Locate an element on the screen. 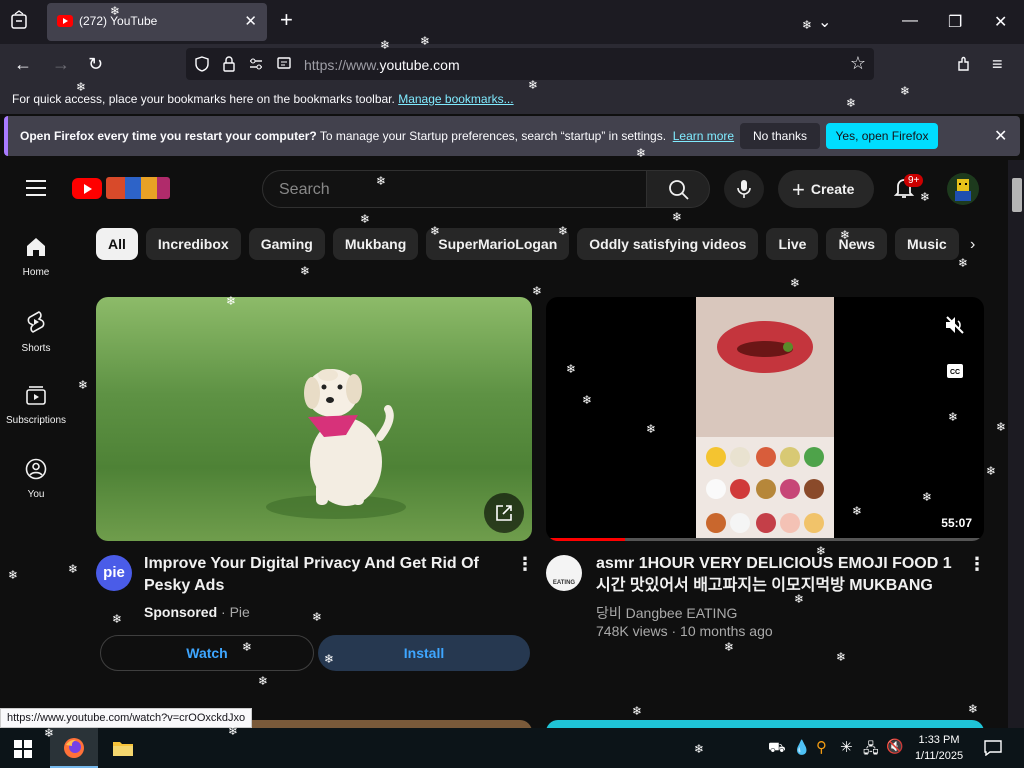 The image size is (1024, 768). you-profile-icon is located at coordinates (36, 469).